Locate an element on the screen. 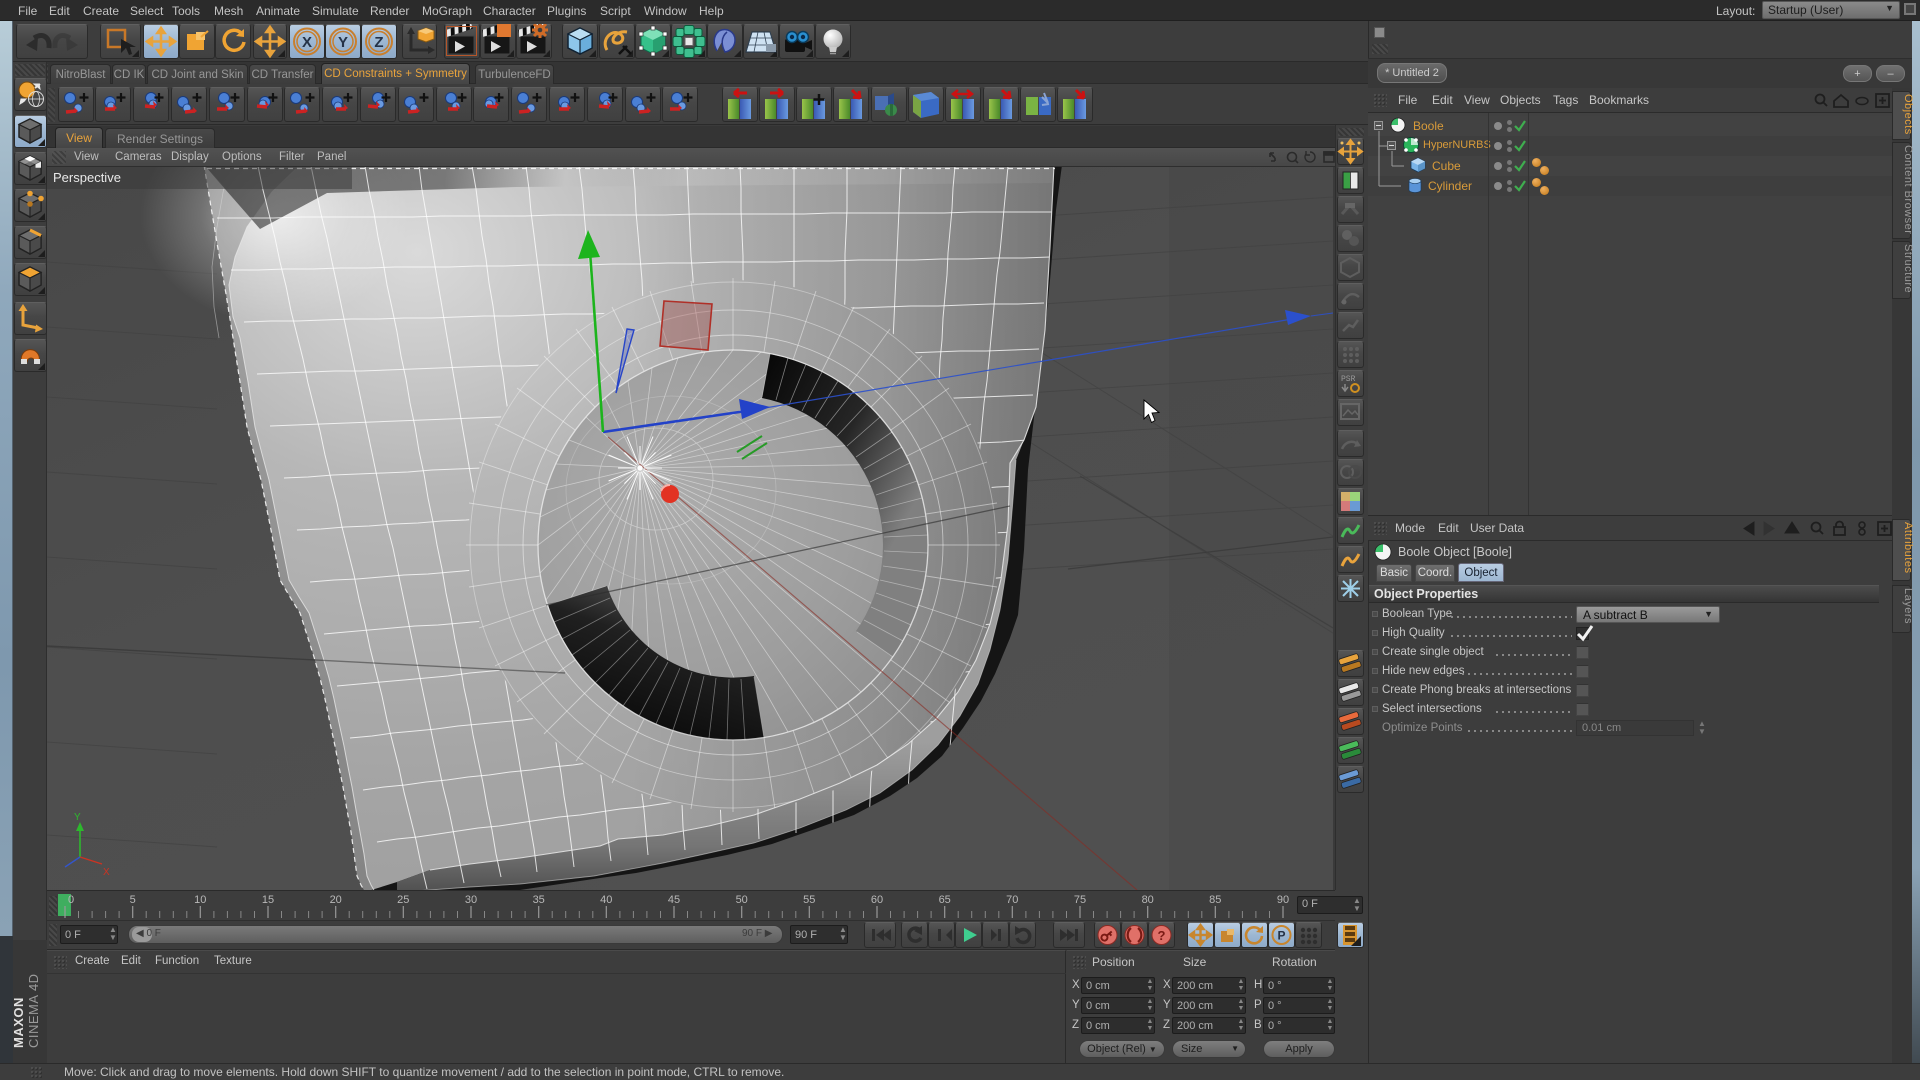  svg-text: 90 is located at coordinates (1283, 900).